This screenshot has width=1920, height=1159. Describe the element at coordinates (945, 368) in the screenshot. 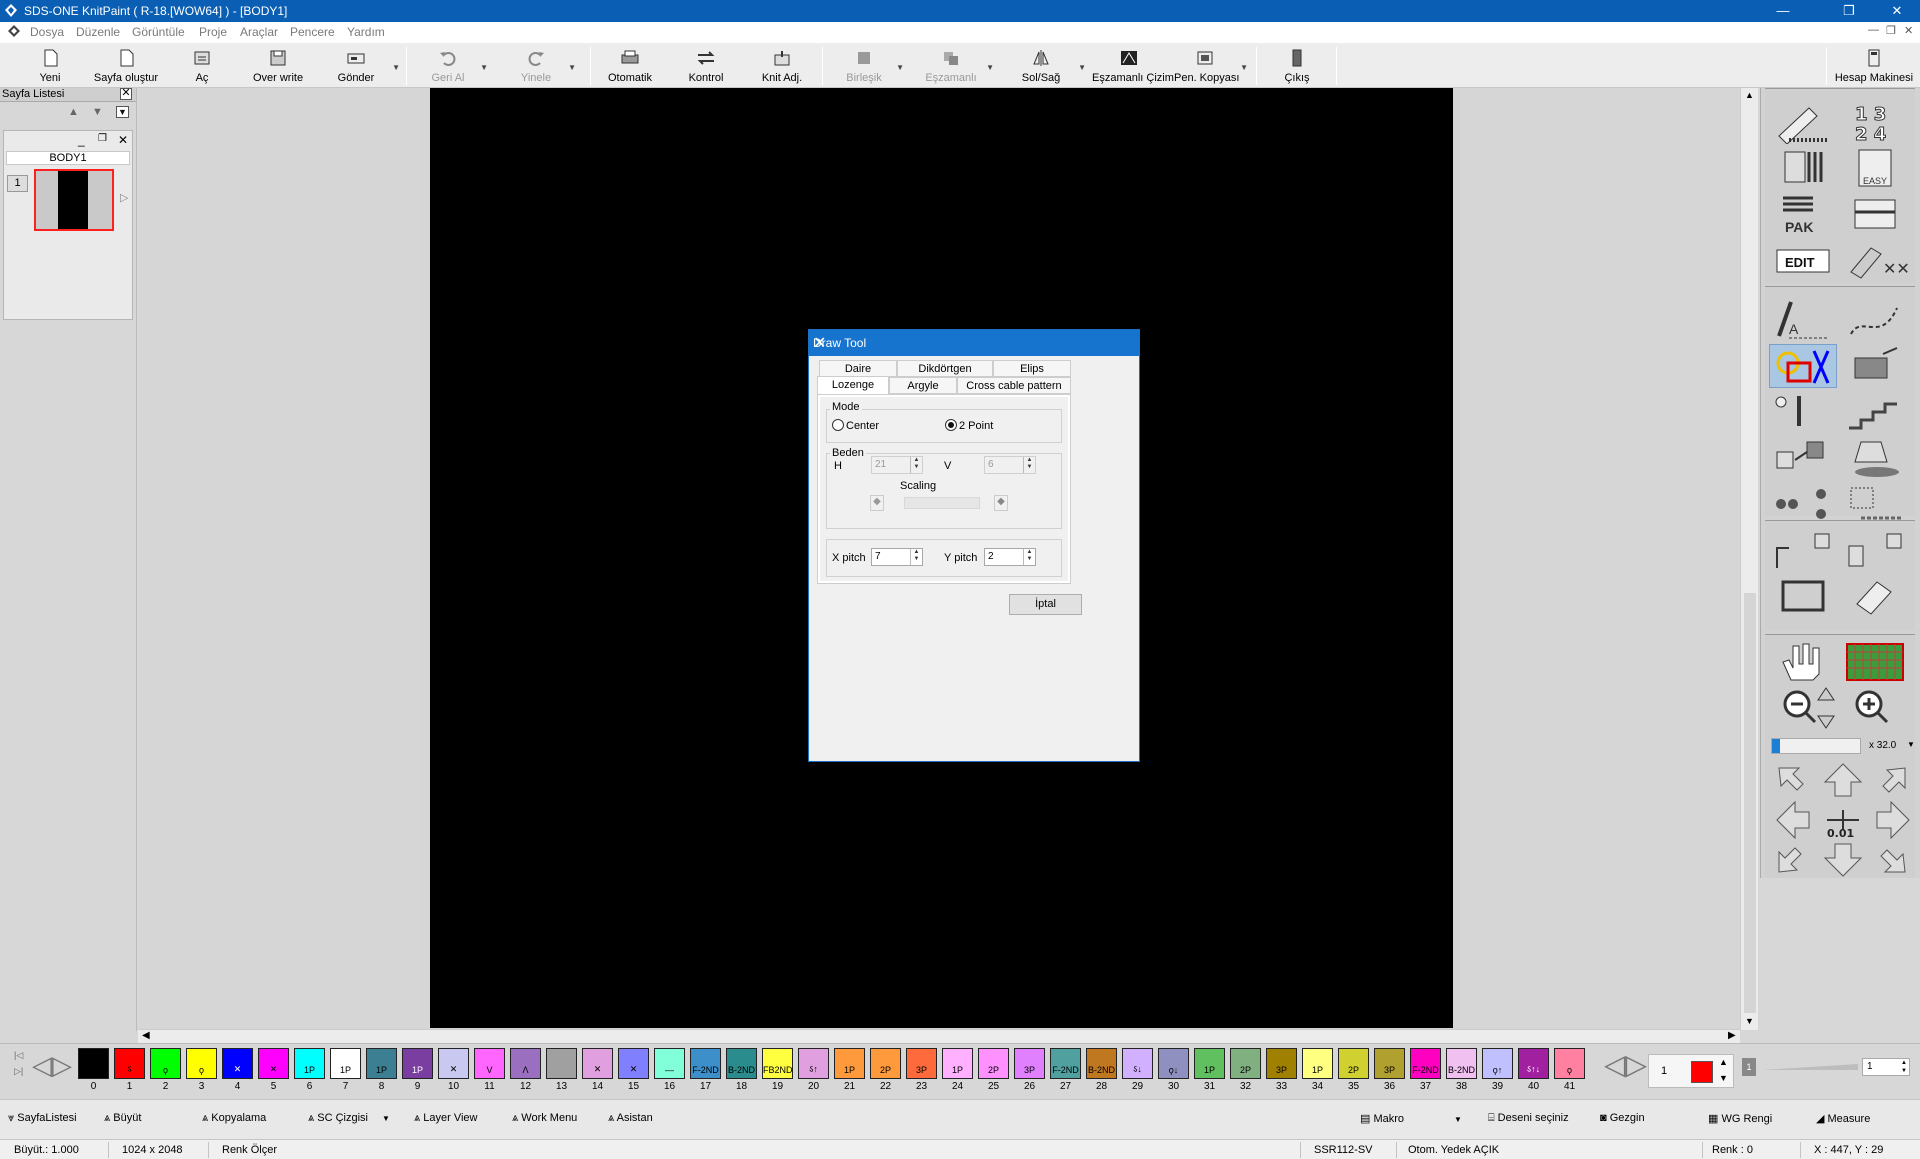

I see `tab-dikdortgen: Dikdörtgen` at that location.